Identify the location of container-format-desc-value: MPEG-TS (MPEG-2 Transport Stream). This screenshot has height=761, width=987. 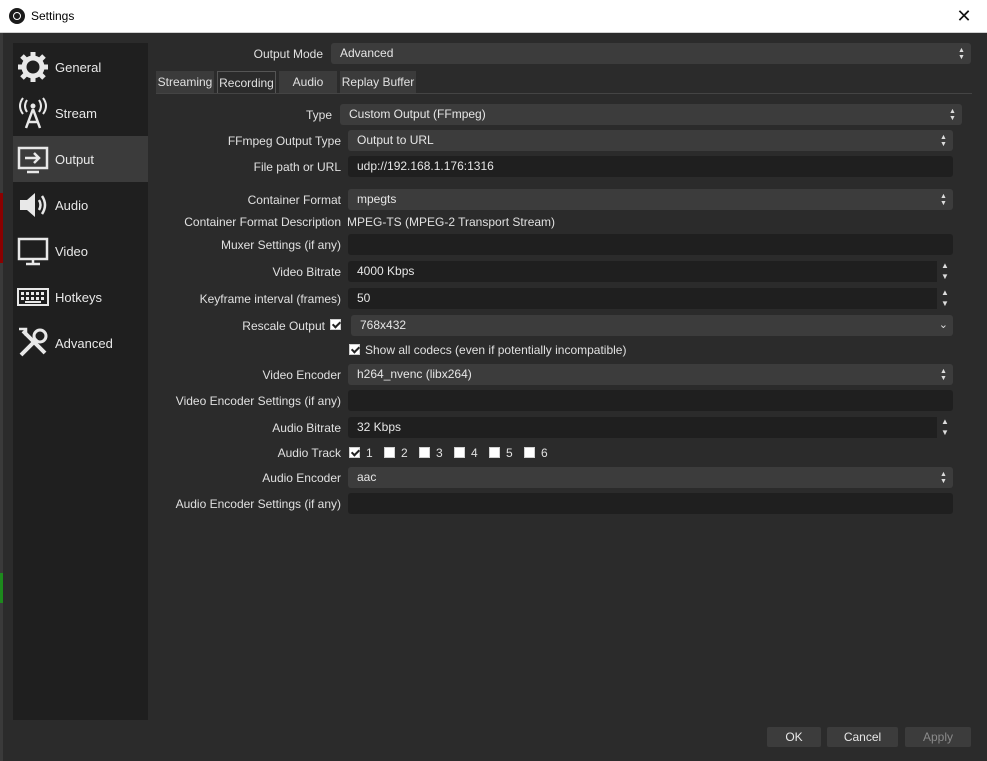
(451, 222).